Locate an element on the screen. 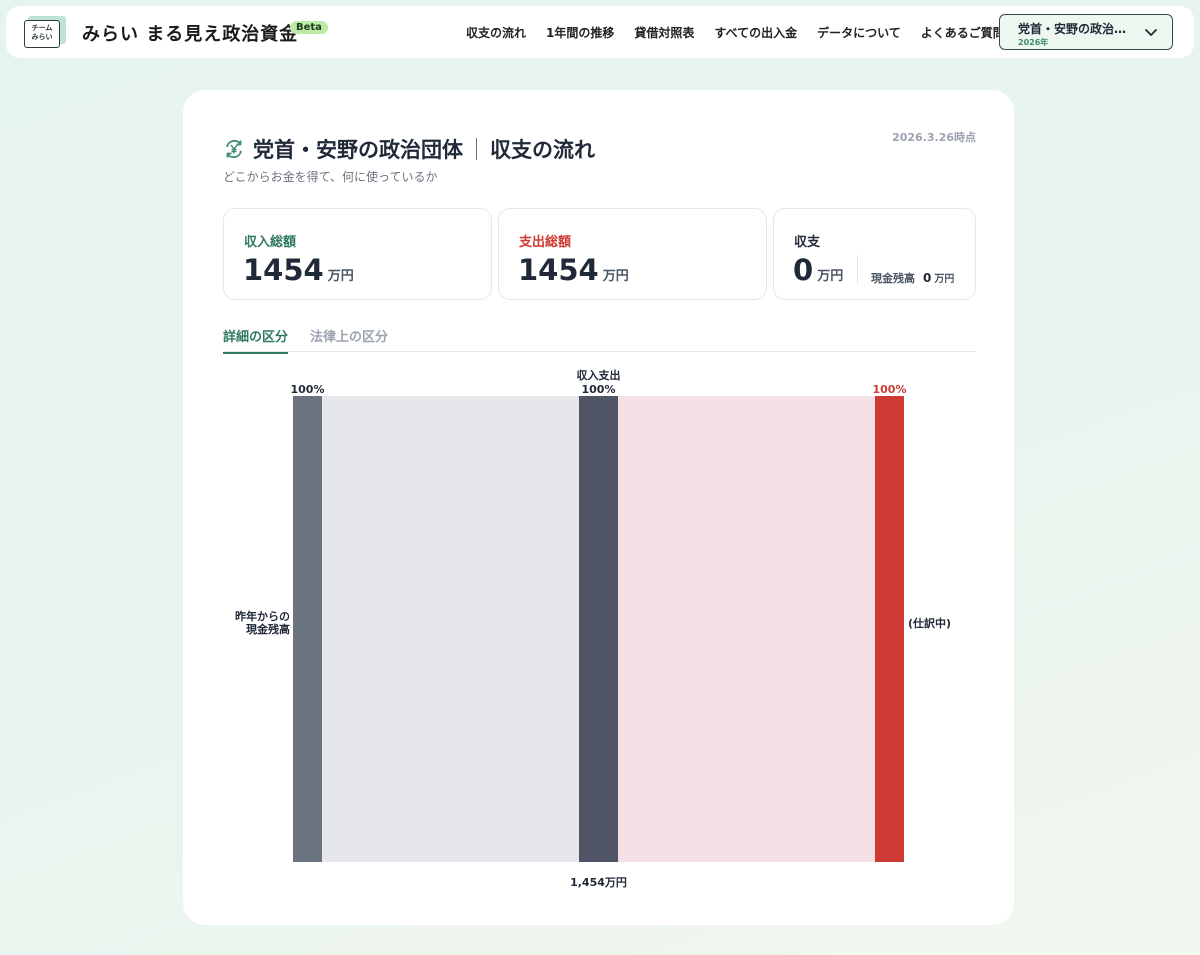 This screenshot has height=955, width=1200. income-total-value-row: 1454 万円 is located at coordinates (298, 270).